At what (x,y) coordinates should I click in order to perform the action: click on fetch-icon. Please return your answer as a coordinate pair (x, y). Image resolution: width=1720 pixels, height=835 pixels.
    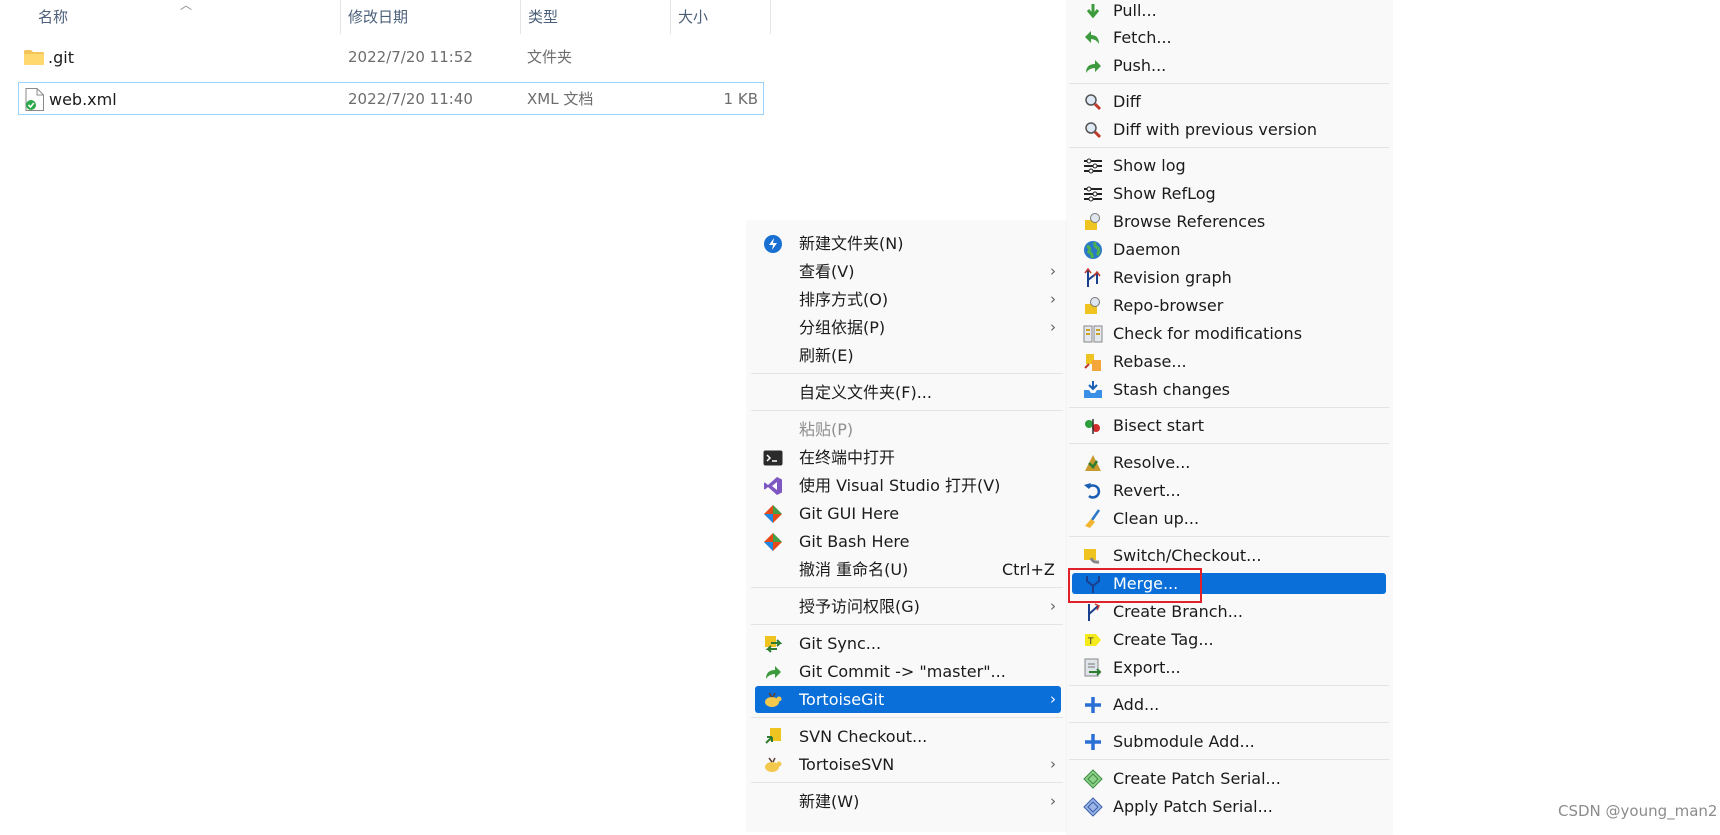
    Looking at the image, I should click on (1092, 37).